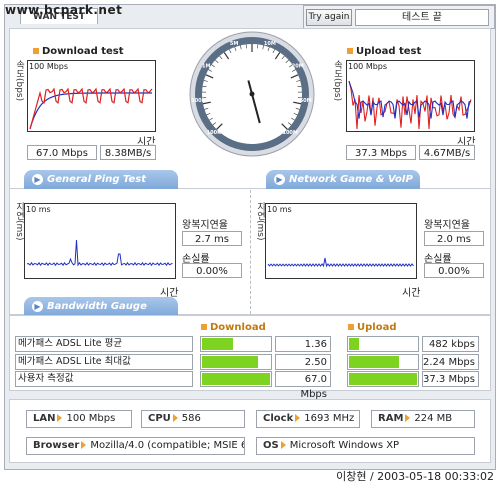  Describe the element at coordinates (377, 327) in the screenshot. I see `bw-upload-header-text: Upload` at that location.